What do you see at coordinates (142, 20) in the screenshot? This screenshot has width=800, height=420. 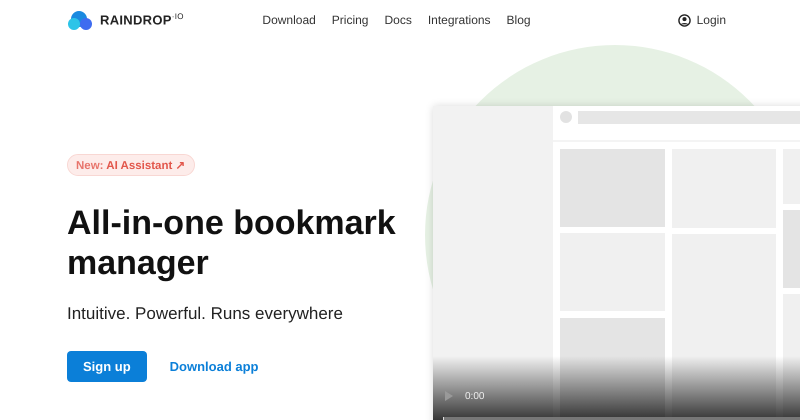 I see `logo-wordmark: RAINDROP$^{·IO}$` at bounding box center [142, 20].